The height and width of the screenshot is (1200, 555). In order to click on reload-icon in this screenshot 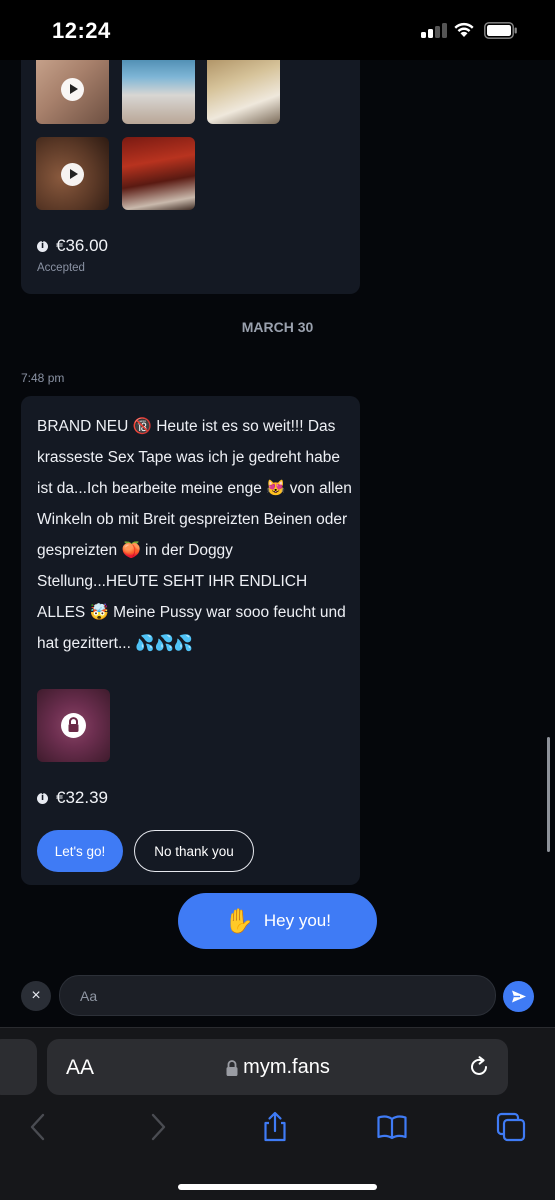, I will do `click(479, 1067)`.